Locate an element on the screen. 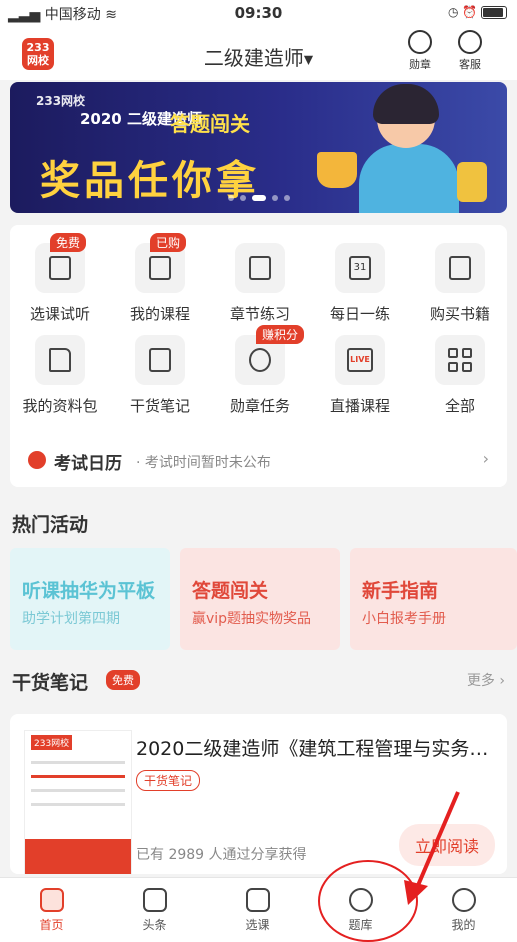 The width and height of the screenshot is (517, 942). bottom-tab-bar: 首页 头条 选课 题库 我的 is located at coordinates (258, 909).